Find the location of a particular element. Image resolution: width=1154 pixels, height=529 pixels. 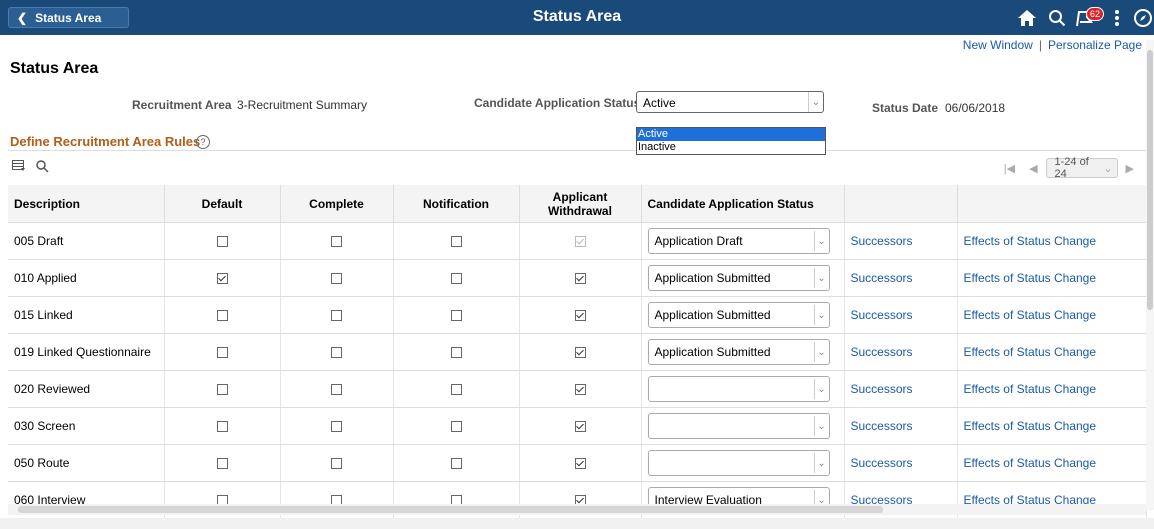

page-links: New Window | Personalize Page is located at coordinates (1052, 45).